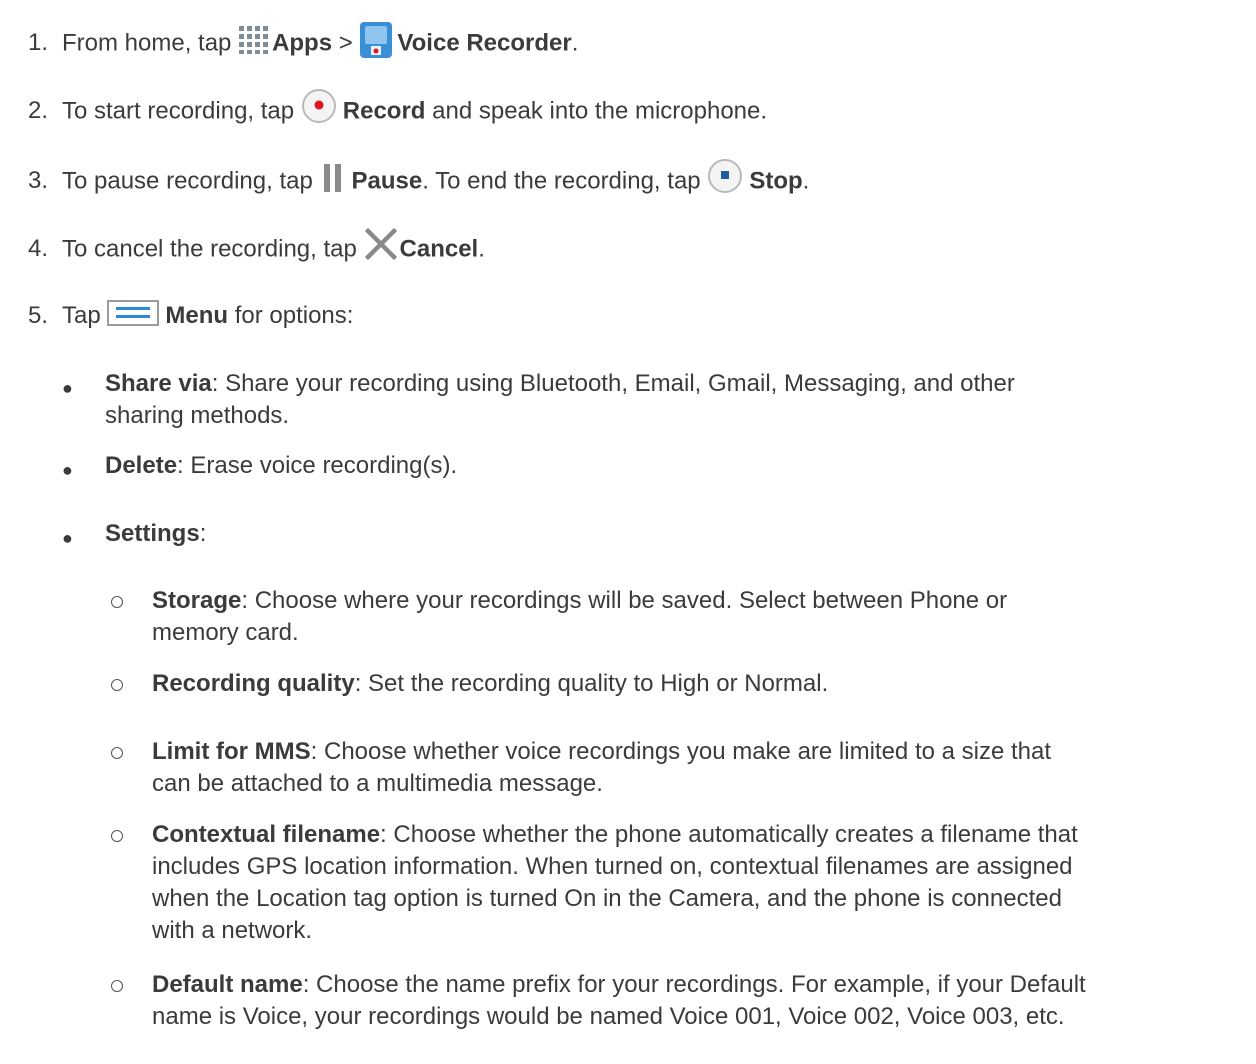 The height and width of the screenshot is (1064, 1256). I want to click on step-number: 3., so click(38, 181).